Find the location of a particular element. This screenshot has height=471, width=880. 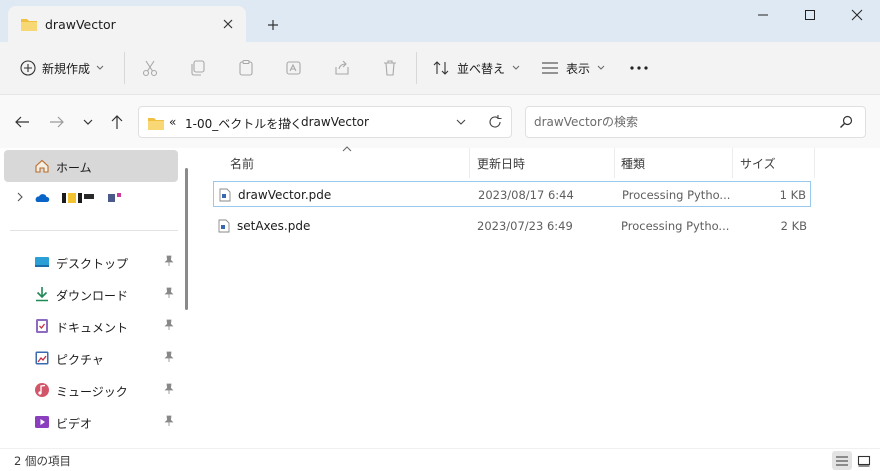

sidebar-item-label: ホーム is located at coordinates (74, 168).